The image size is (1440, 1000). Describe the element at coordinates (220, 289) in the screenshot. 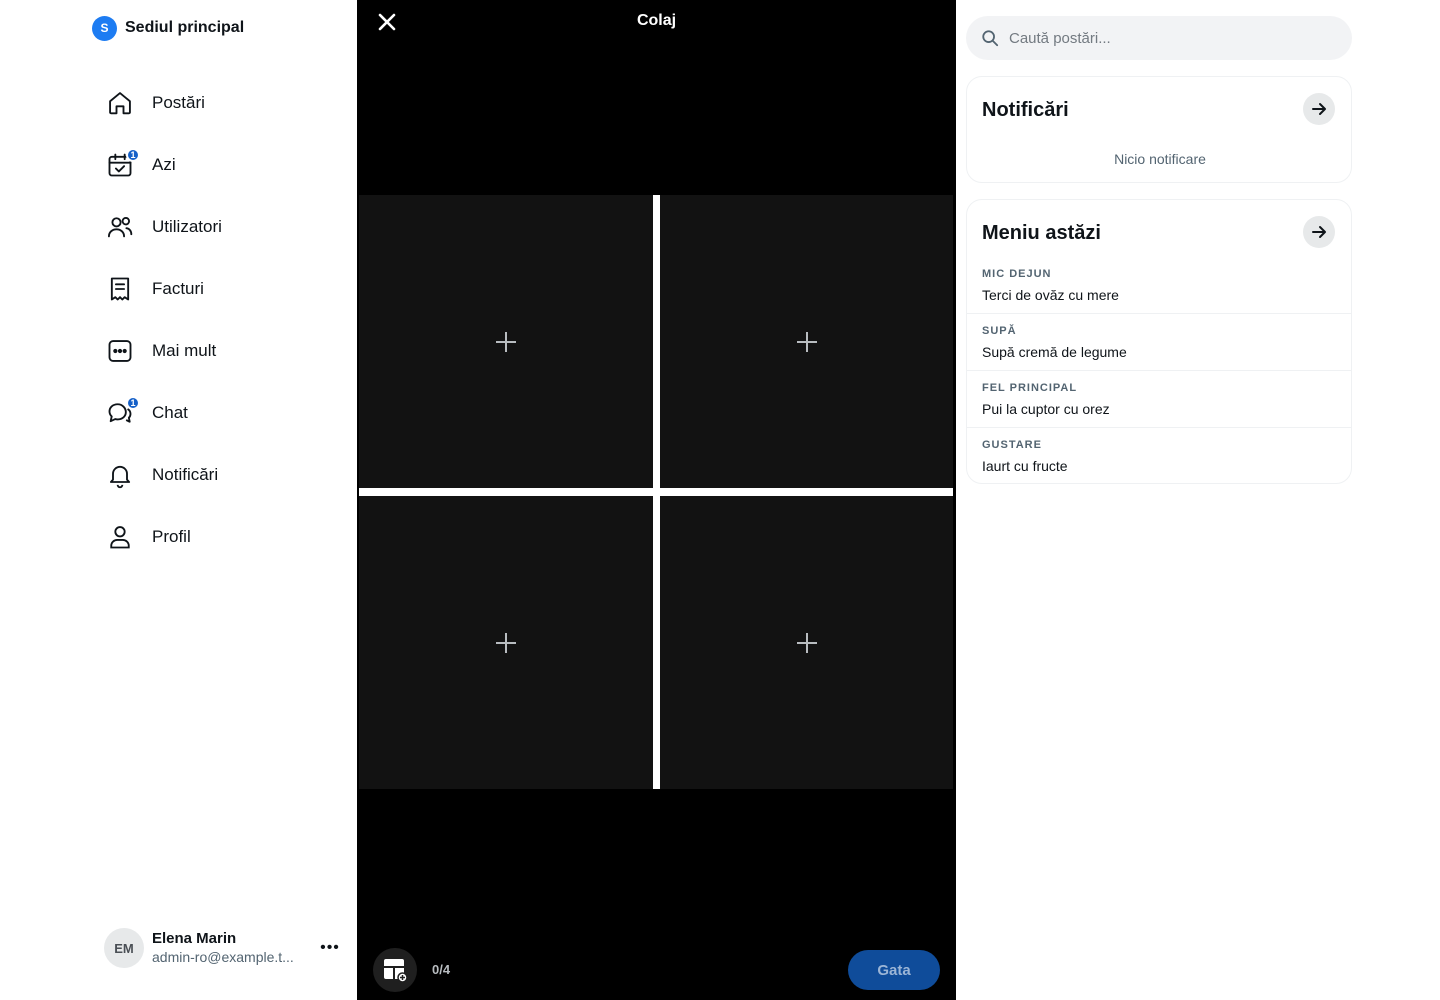

I see `nav-item-facturi: Facturi` at that location.